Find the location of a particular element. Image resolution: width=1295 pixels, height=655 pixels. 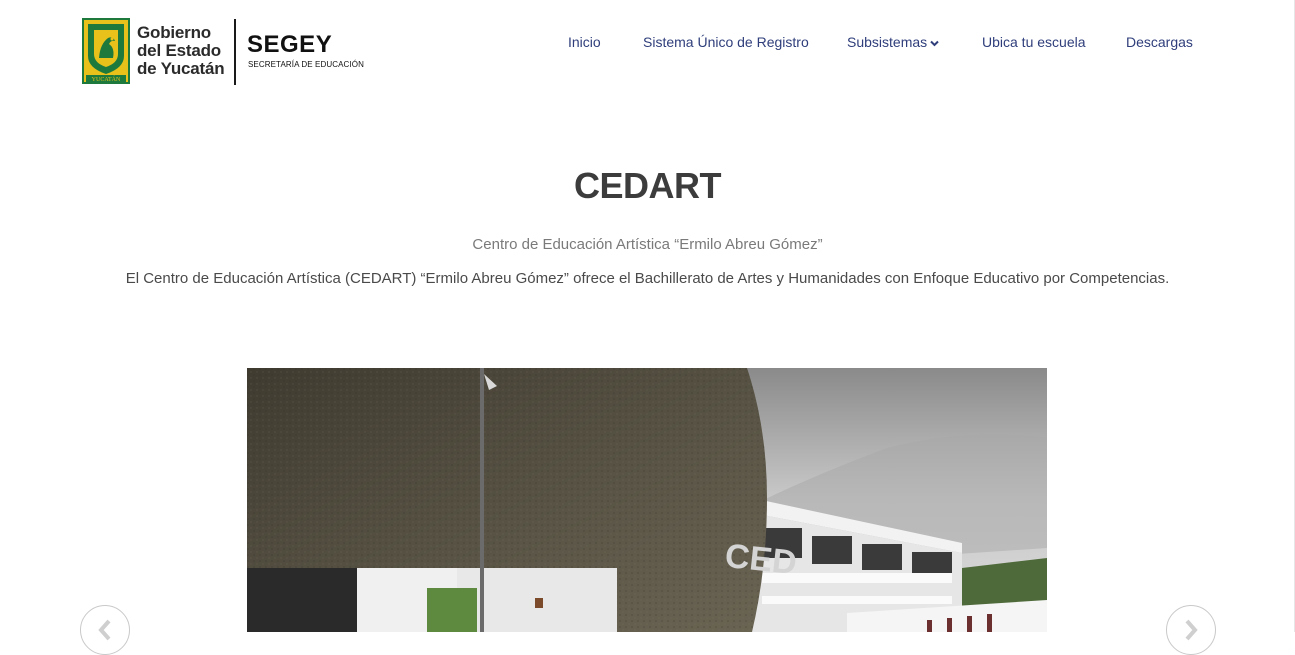

crest-label: YUCATÁN is located at coordinates (106, 79).